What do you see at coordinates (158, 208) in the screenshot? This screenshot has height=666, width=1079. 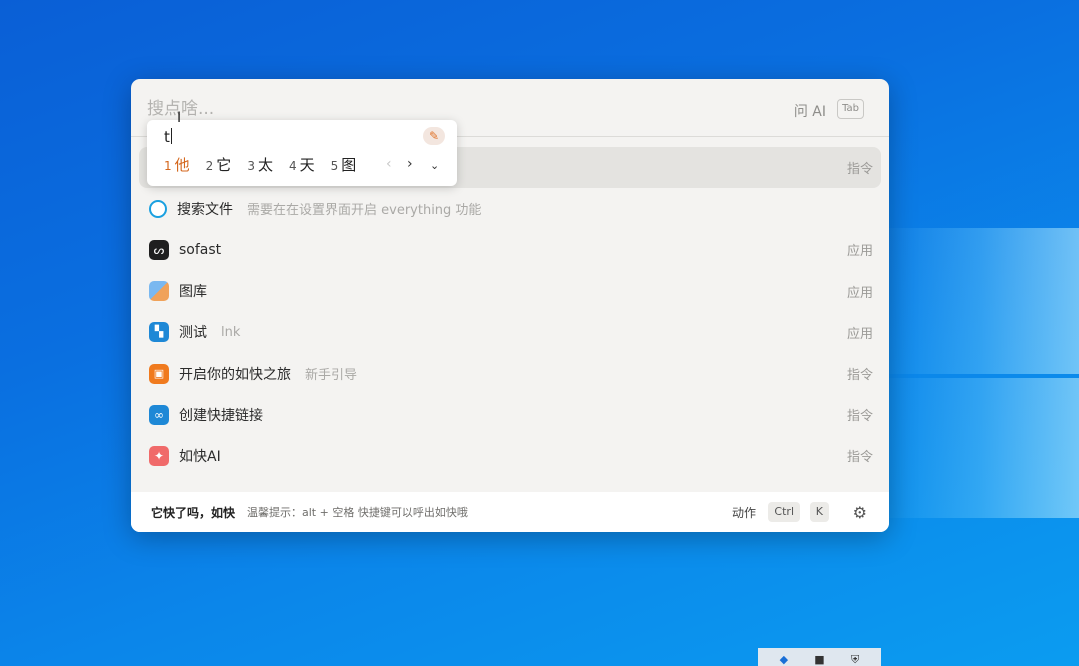 I see `search-icon` at bounding box center [158, 208].